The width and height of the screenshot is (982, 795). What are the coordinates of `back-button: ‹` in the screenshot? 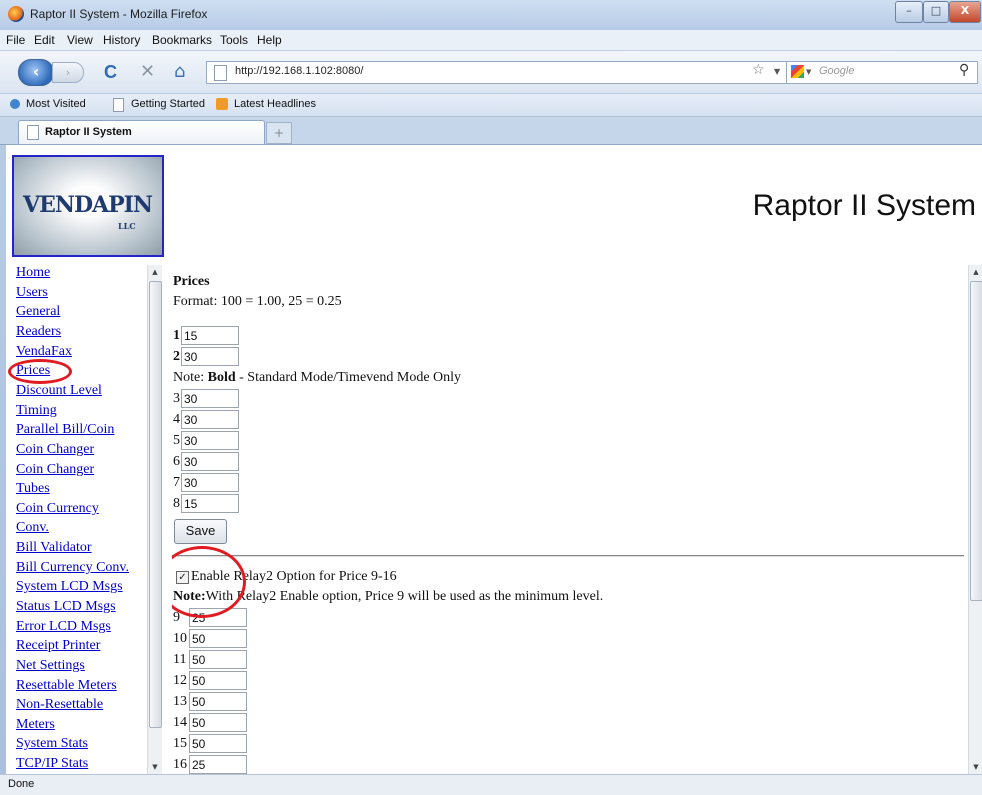 It's located at (36, 72).